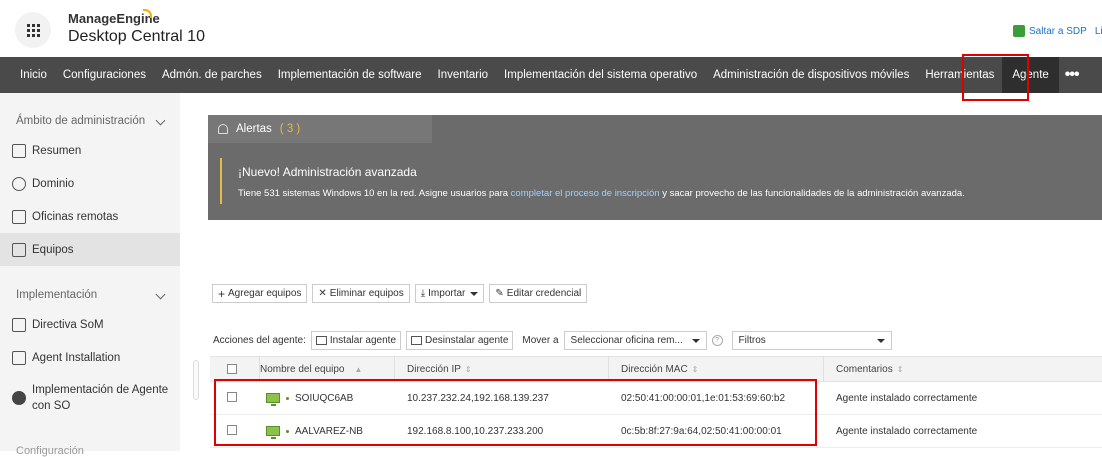 The height and width of the screenshot is (457, 1102). I want to click on sidebar-section-ambito: Ámbito de administración, so click(94, 121).